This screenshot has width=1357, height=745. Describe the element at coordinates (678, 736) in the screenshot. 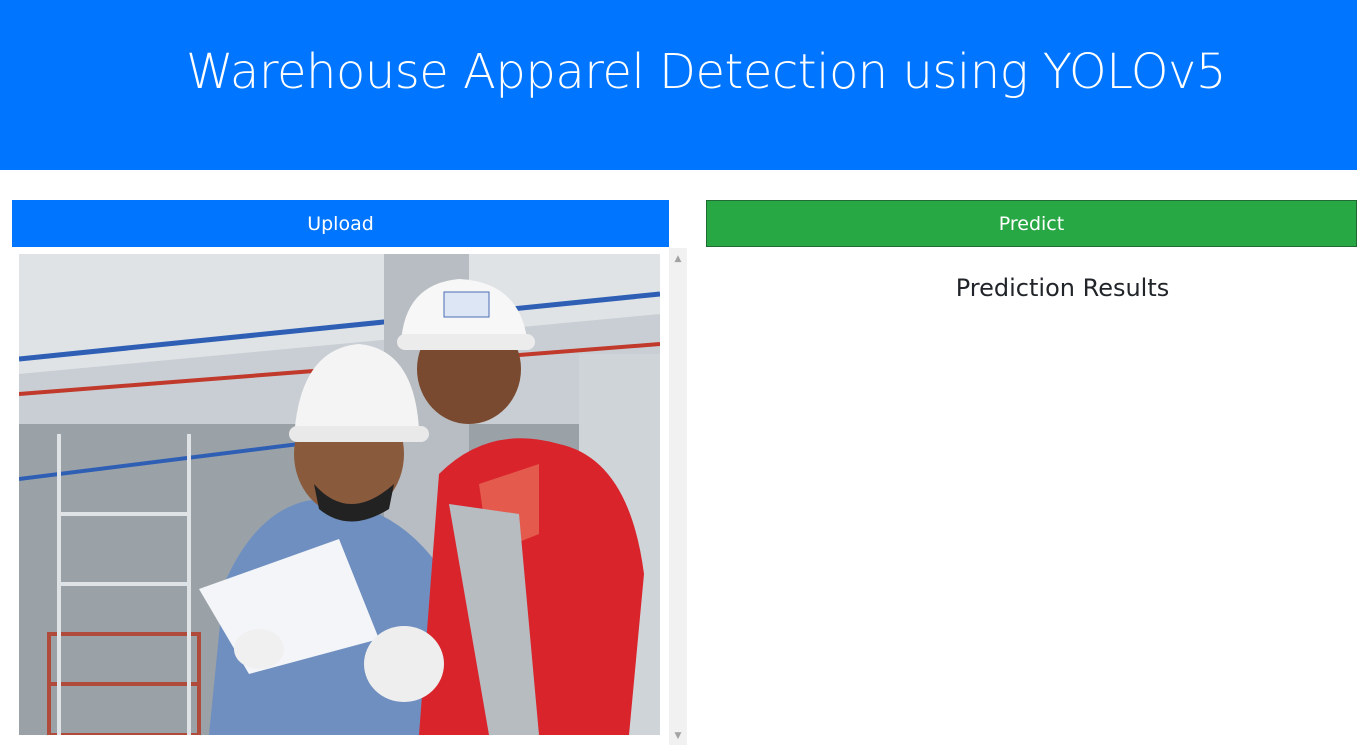

I see `scroll-down-icon: ▼` at that location.